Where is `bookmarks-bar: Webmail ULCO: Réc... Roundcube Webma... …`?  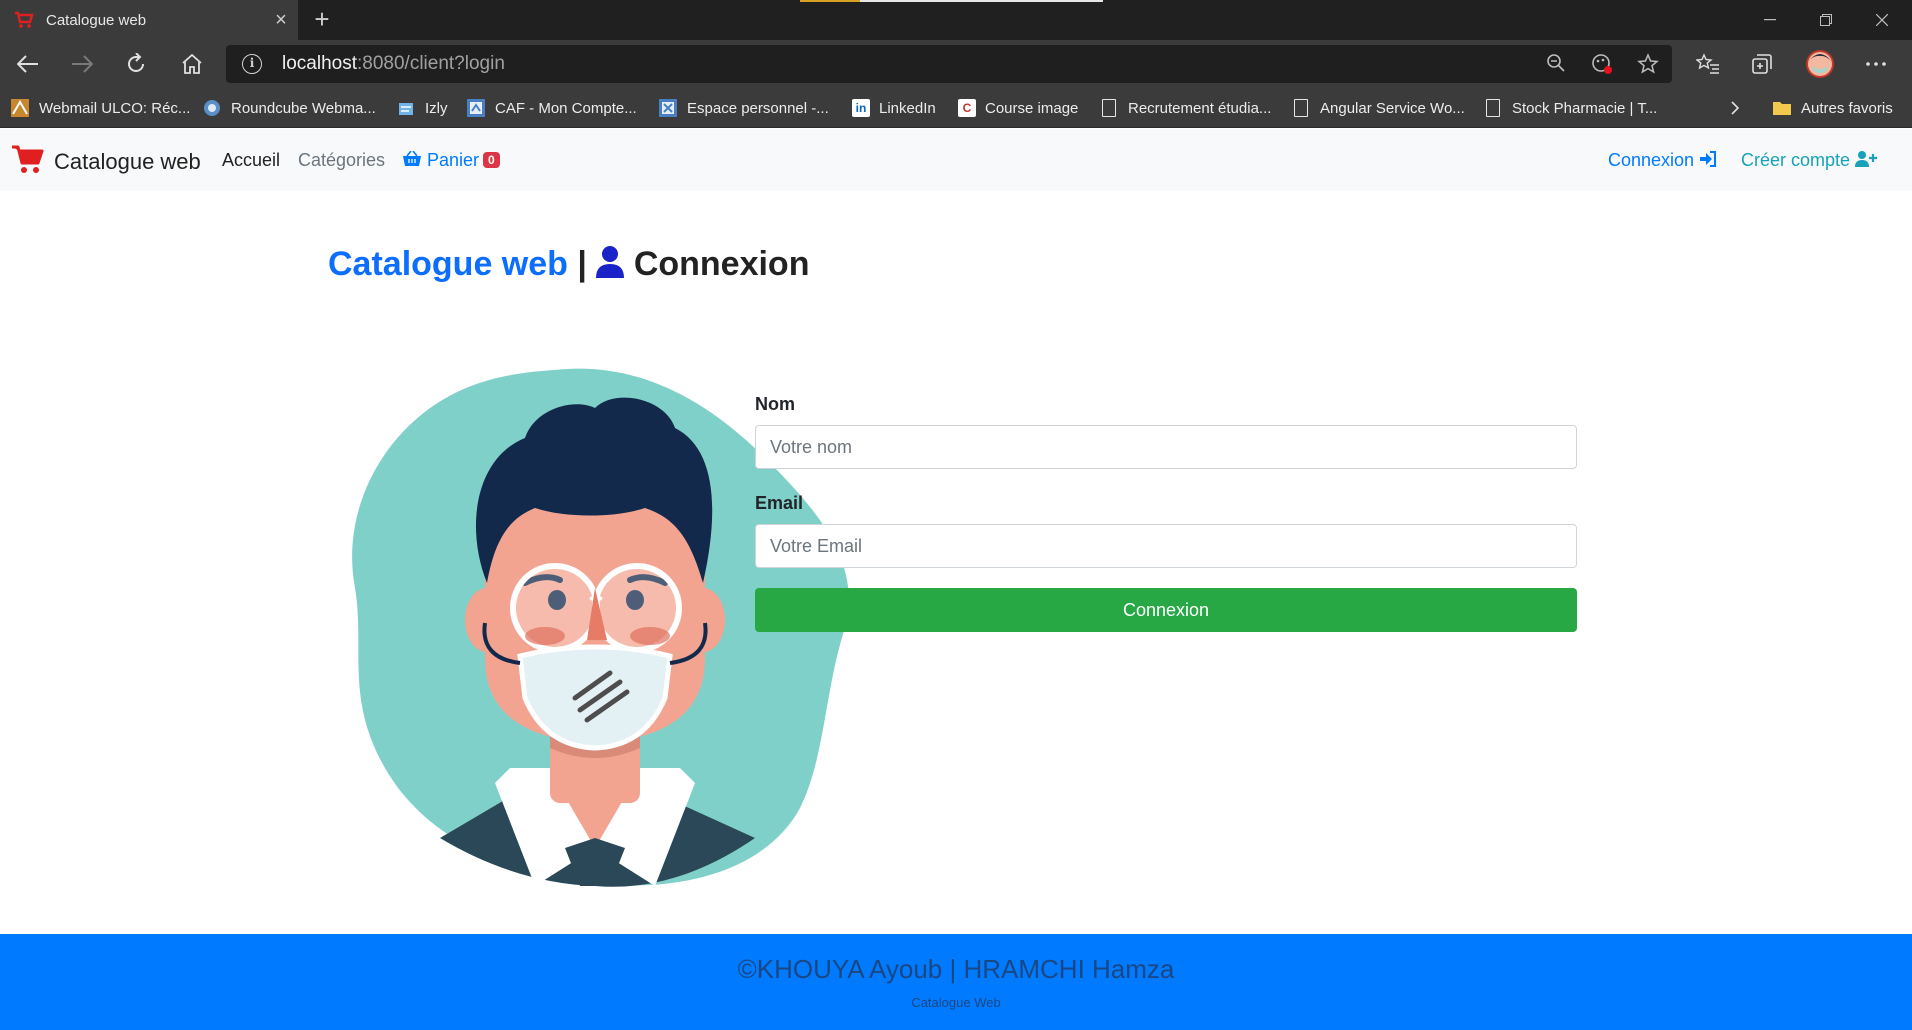
bookmarks-bar: Webmail ULCO: Réc... Roundcube Webma... … is located at coordinates (956, 108).